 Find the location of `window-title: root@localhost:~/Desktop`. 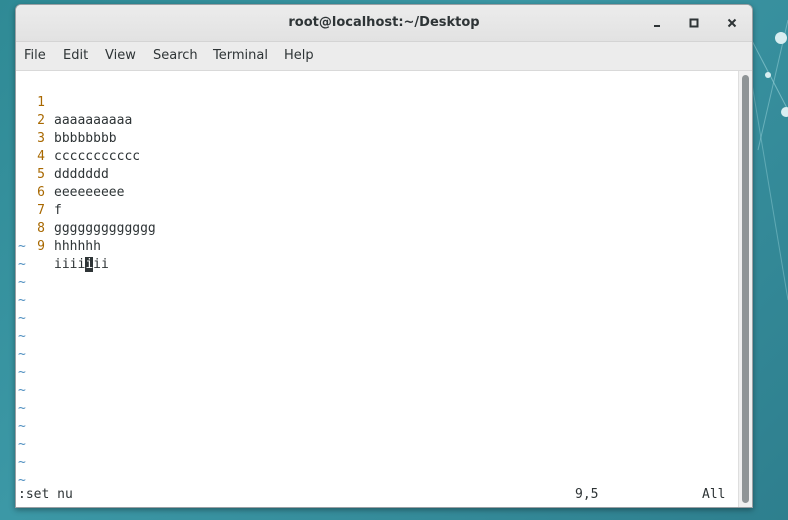

window-title: root@localhost:~/Desktop is located at coordinates (384, 22).